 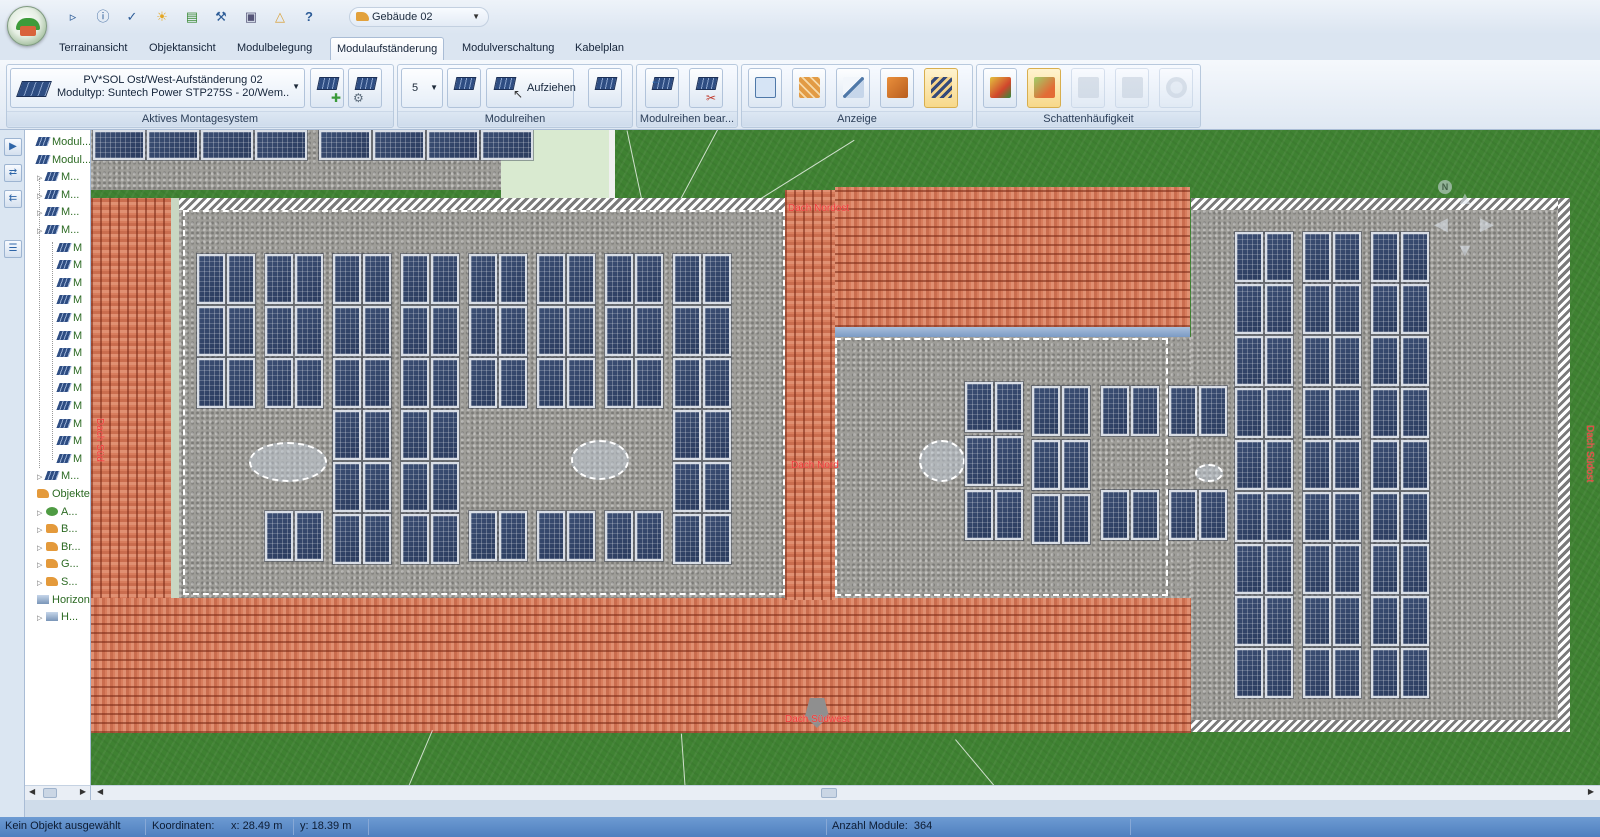 I want to click on tree-item: Horizont, so click(x=59, y=600).